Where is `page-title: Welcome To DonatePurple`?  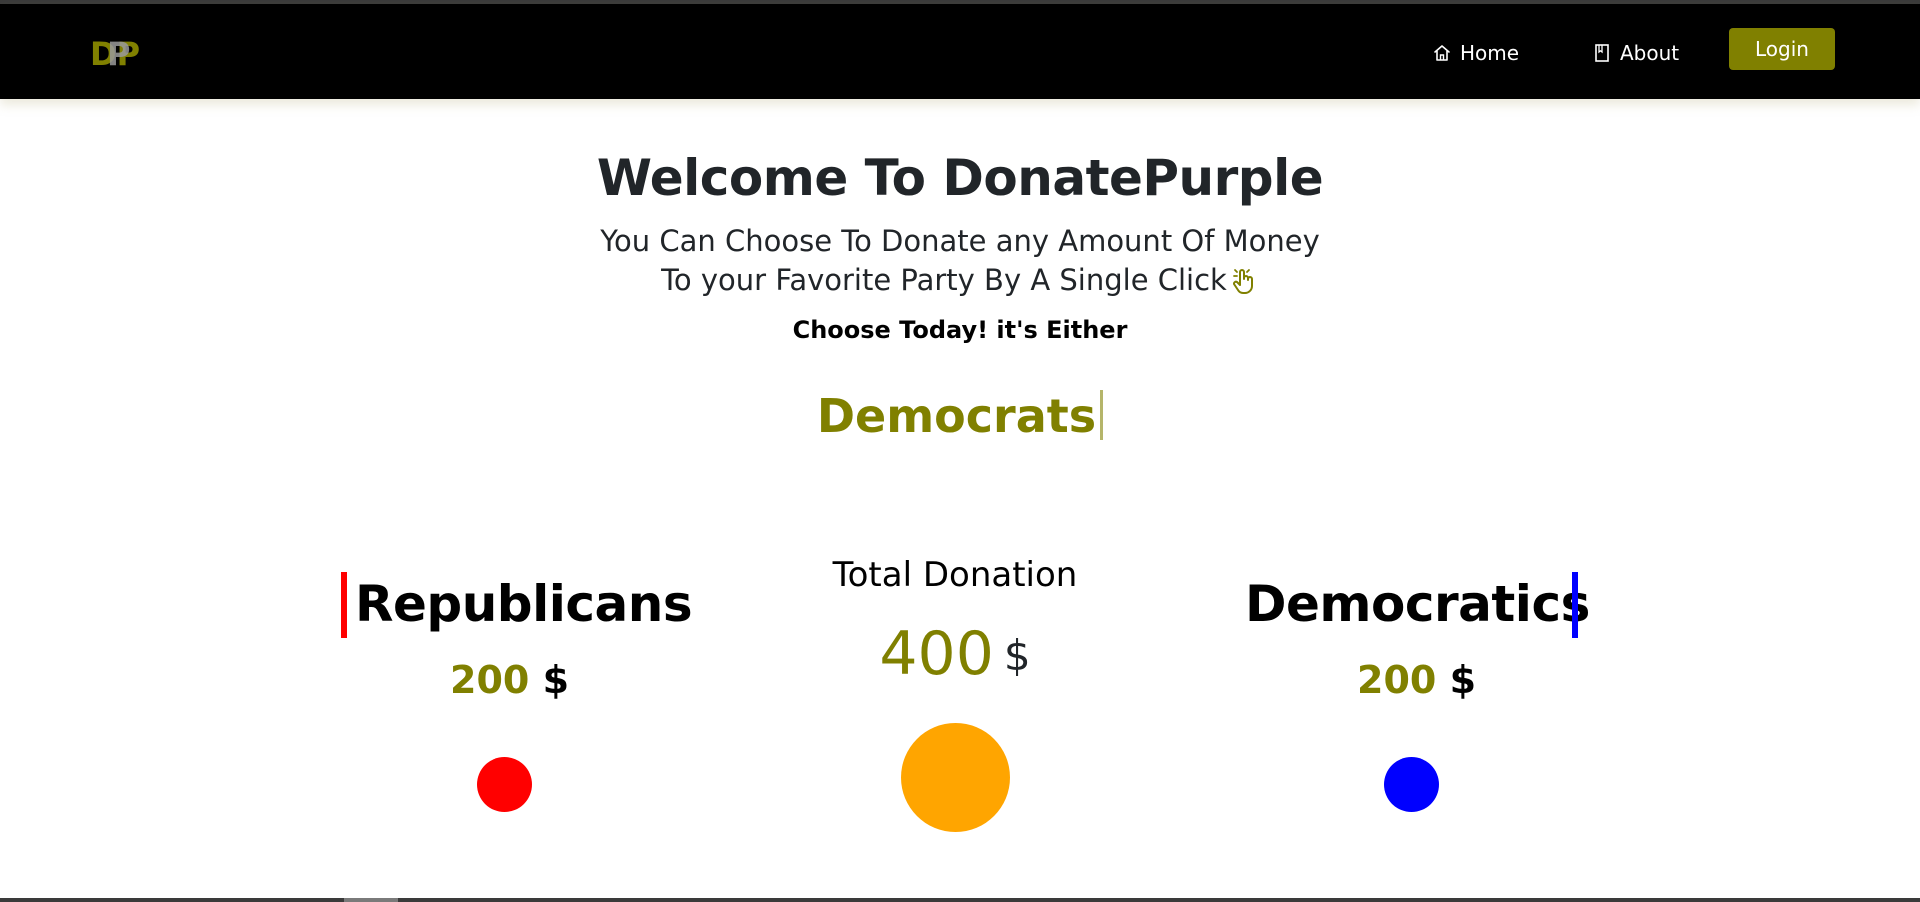
page-title: Welcome To DonatePurple is located at coordinates (960, 178).